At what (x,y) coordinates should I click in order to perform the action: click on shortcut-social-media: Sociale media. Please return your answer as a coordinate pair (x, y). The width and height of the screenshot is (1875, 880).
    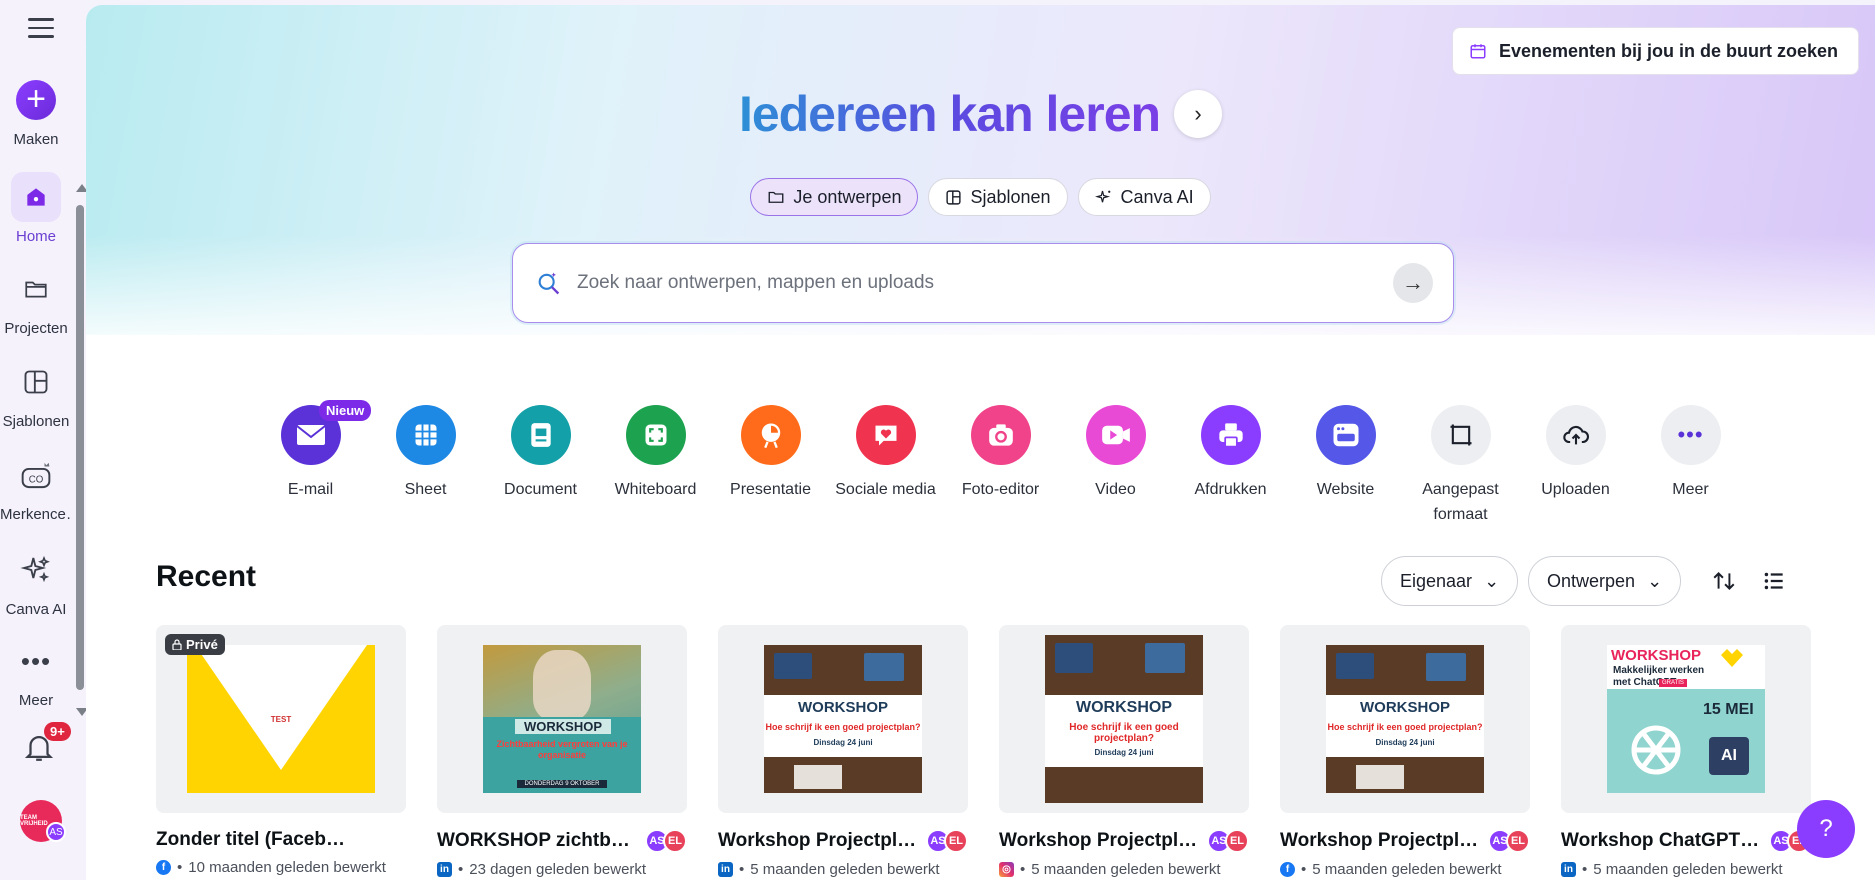
    Looking at the image, I should click on (885, 466).